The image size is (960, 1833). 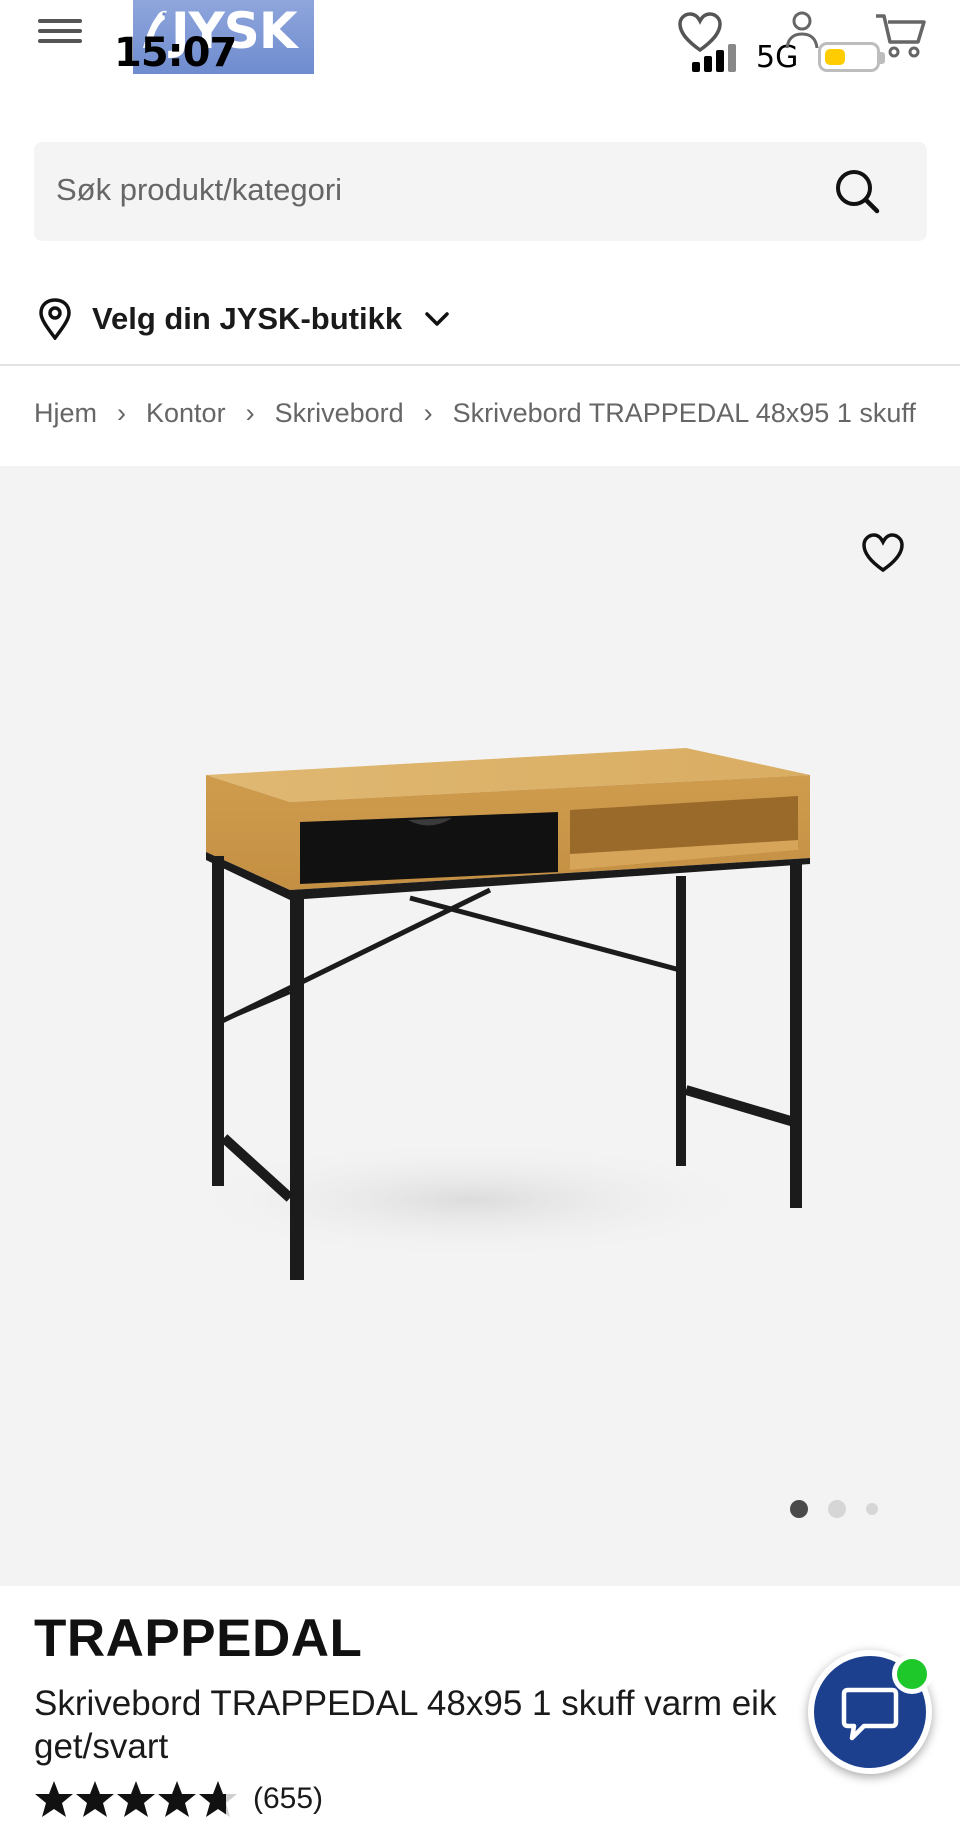 What do you see at coordinates (288, 1798) in the screenshot?
I see `review-count: (655)` at bounding box center [288, 1798].